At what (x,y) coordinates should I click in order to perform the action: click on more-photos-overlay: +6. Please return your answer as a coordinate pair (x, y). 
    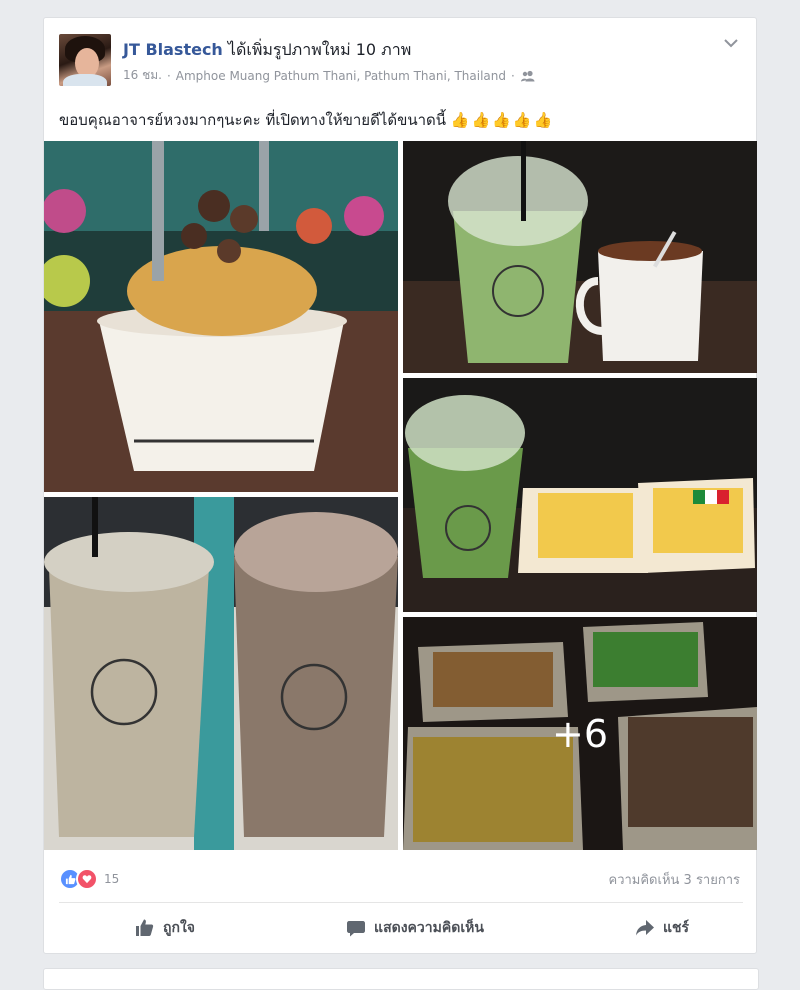
    Looking at the image, I should click on (580, 733).